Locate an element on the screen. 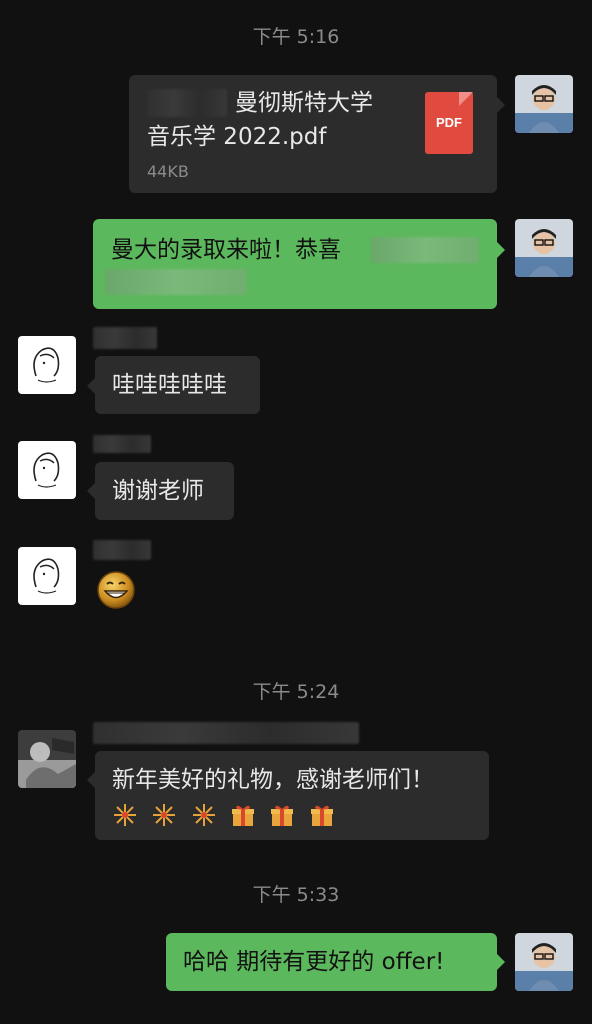 Image resolution: width=592 pixels, height=1024 pixels. pdf-icon-label: PDF is located at coordinates (449, 122).